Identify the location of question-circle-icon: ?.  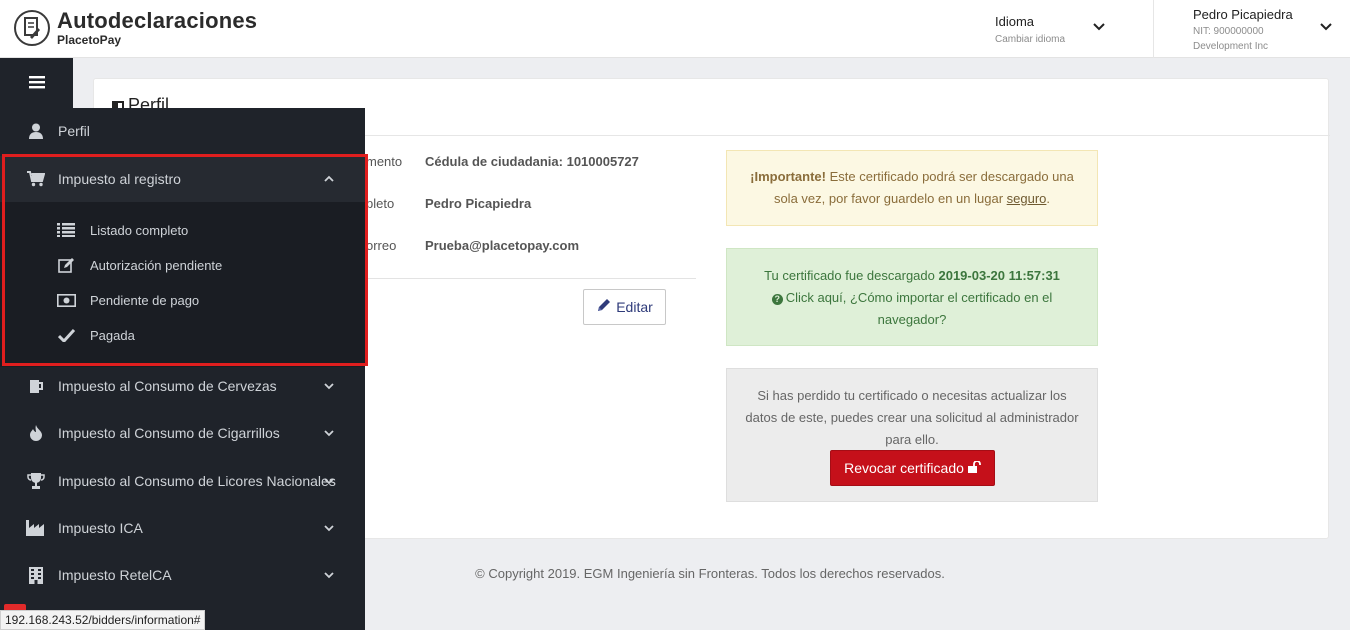
(777, 299).